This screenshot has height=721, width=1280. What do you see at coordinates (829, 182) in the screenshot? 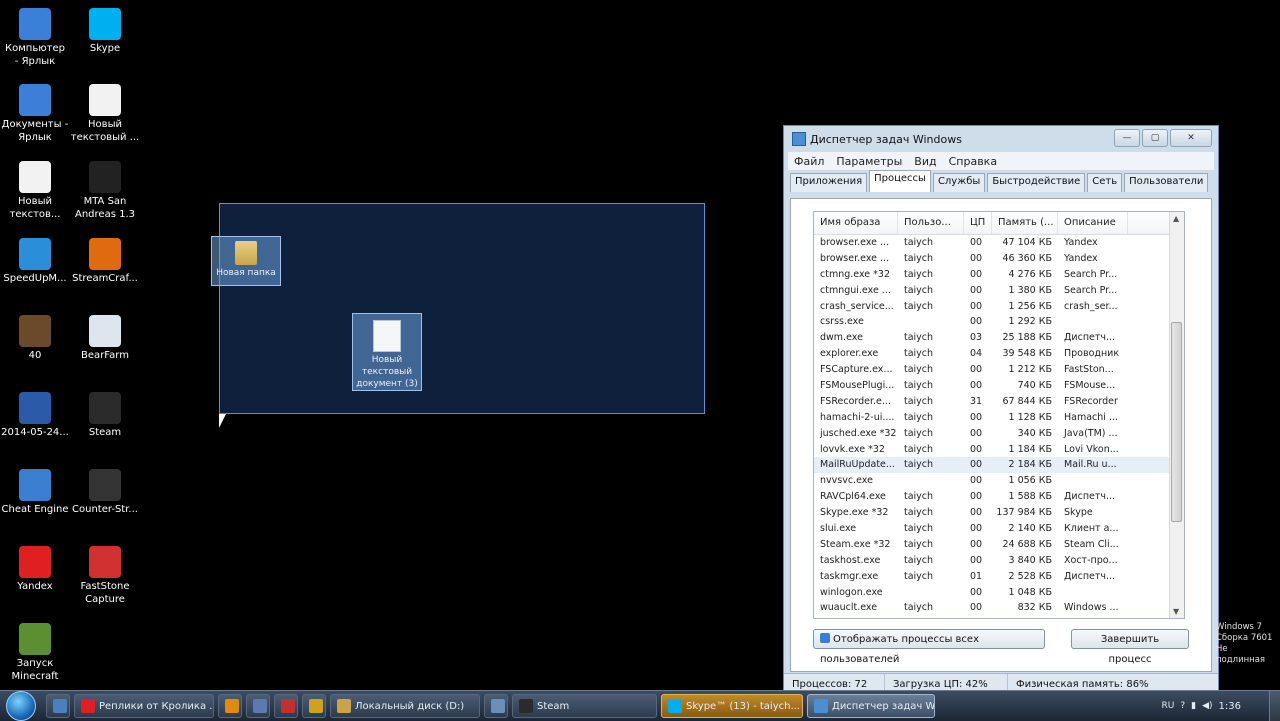
I see `tab-applications: Приложения` at bounding box center [829, 182].